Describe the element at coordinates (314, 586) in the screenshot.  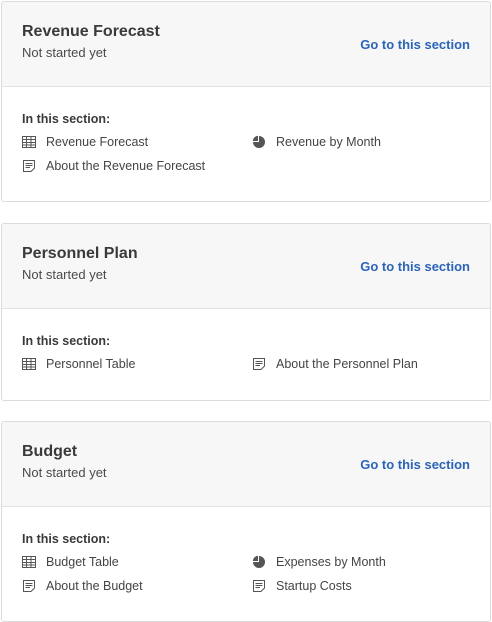
I see `section-item-label: Startup Costs` at that location.